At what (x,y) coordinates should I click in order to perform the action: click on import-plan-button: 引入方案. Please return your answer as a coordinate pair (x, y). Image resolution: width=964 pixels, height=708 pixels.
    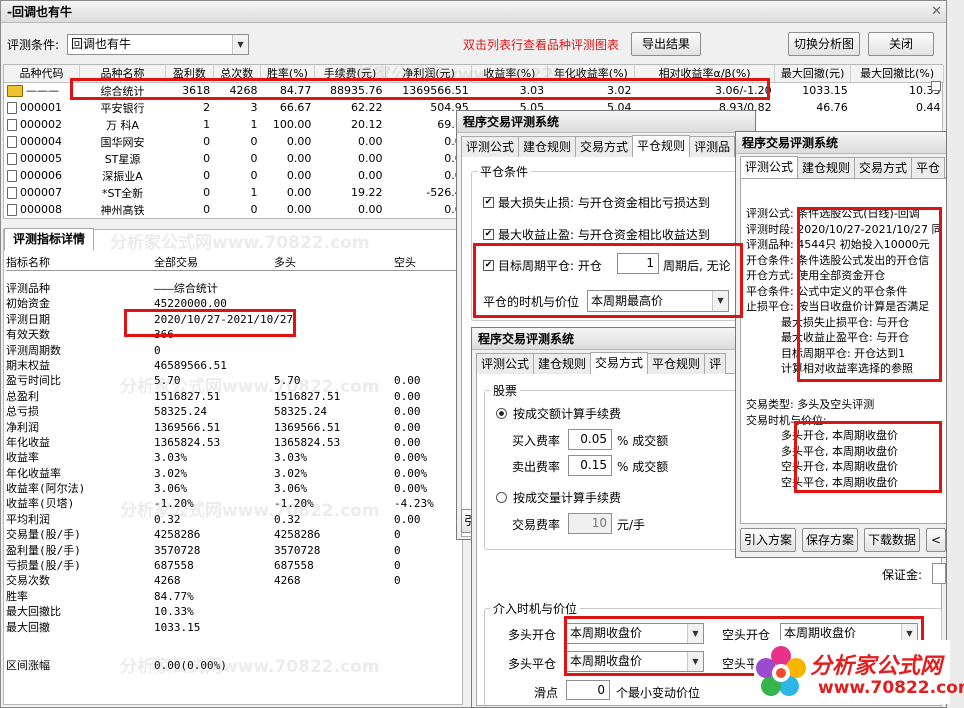
    Looking at the image, I should click on (768, 540).